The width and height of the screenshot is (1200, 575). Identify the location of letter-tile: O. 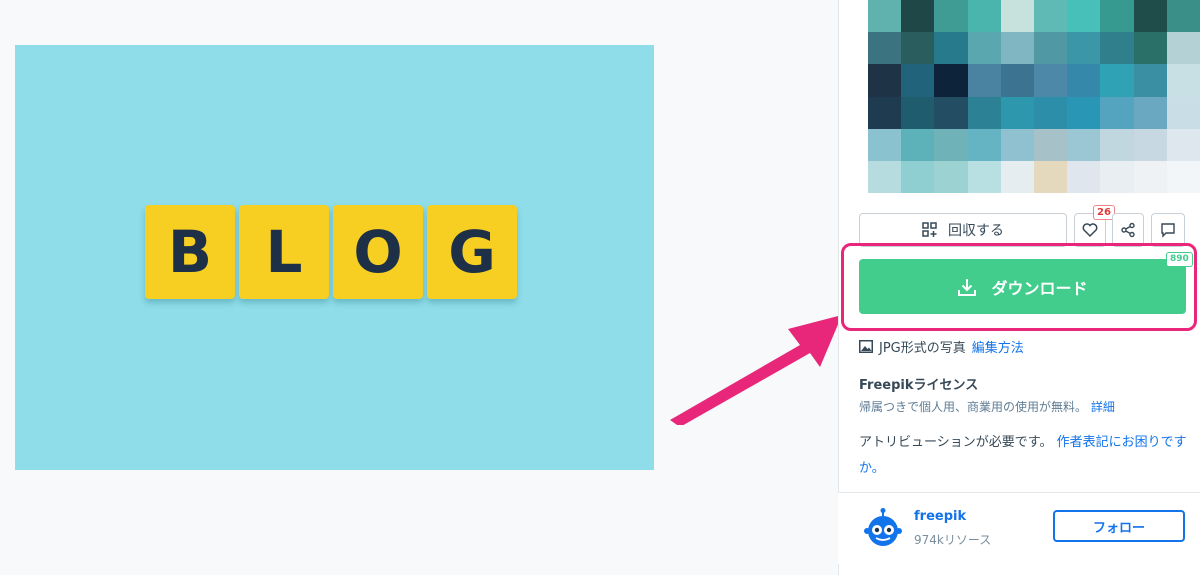
(378, 252).